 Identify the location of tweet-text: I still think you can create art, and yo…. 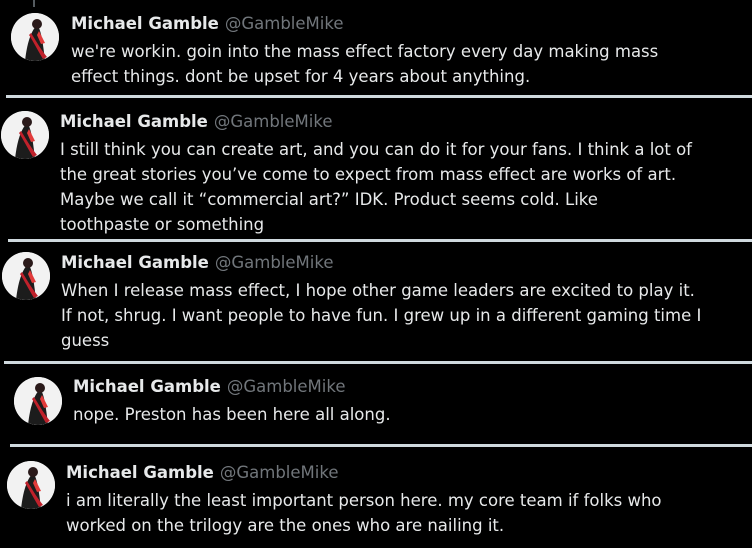
(376, 187).